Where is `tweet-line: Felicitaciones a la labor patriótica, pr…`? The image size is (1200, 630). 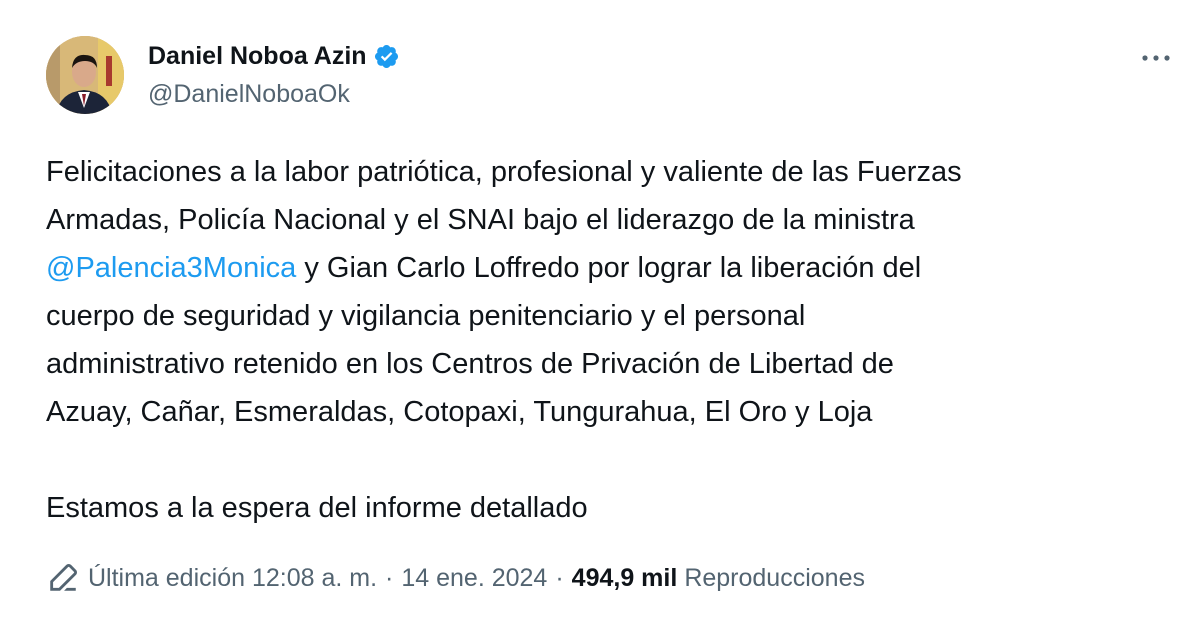
tweet-line: Felicitaciones a la labor patriótica, pr… is located at coordinates (504, 172).